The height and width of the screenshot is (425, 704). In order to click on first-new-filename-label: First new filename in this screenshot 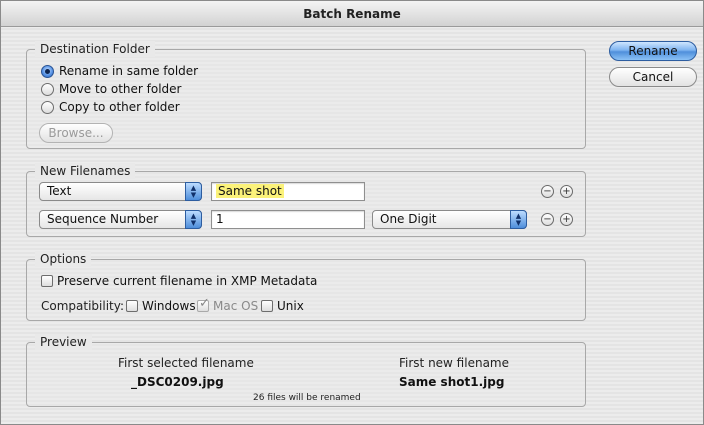, I will do `click(454, 363)`.